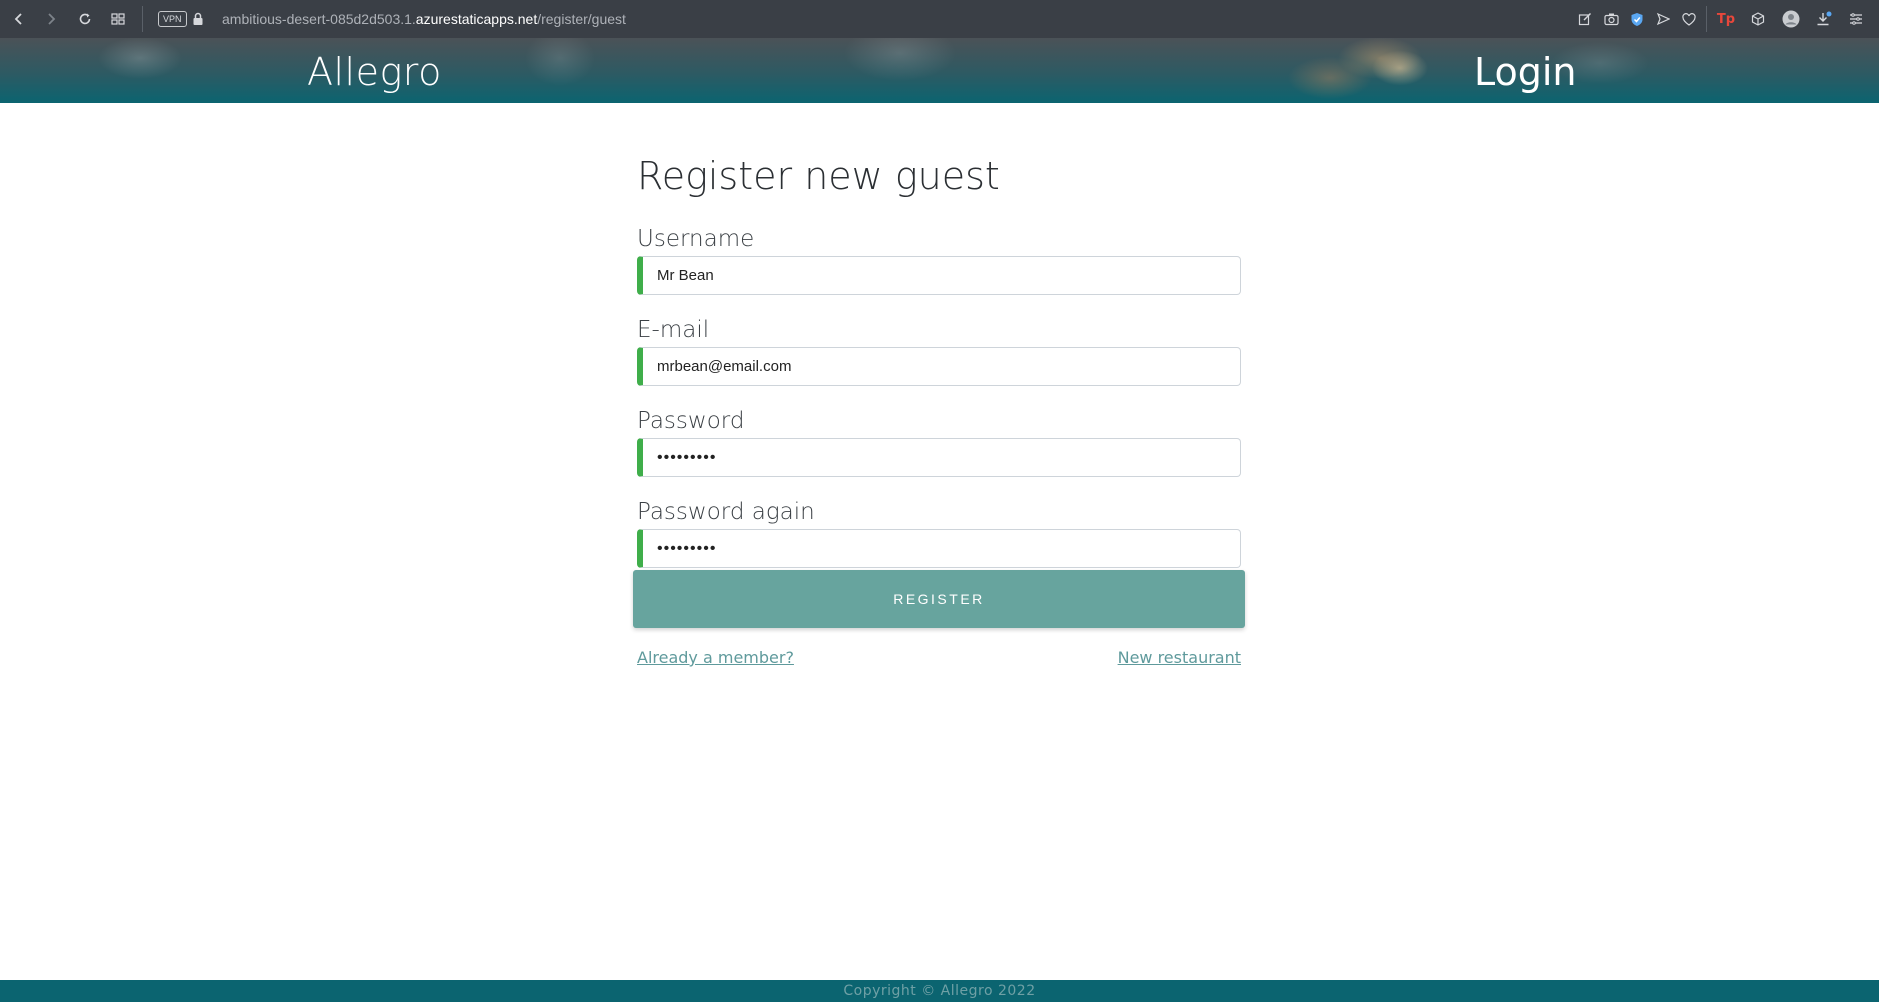 The width and height of the screenshot is (1879, 1002). What do you see at coordinates (85, 19) in the screenshot?
I see `reload-icon` at bounding box center [85, 19].